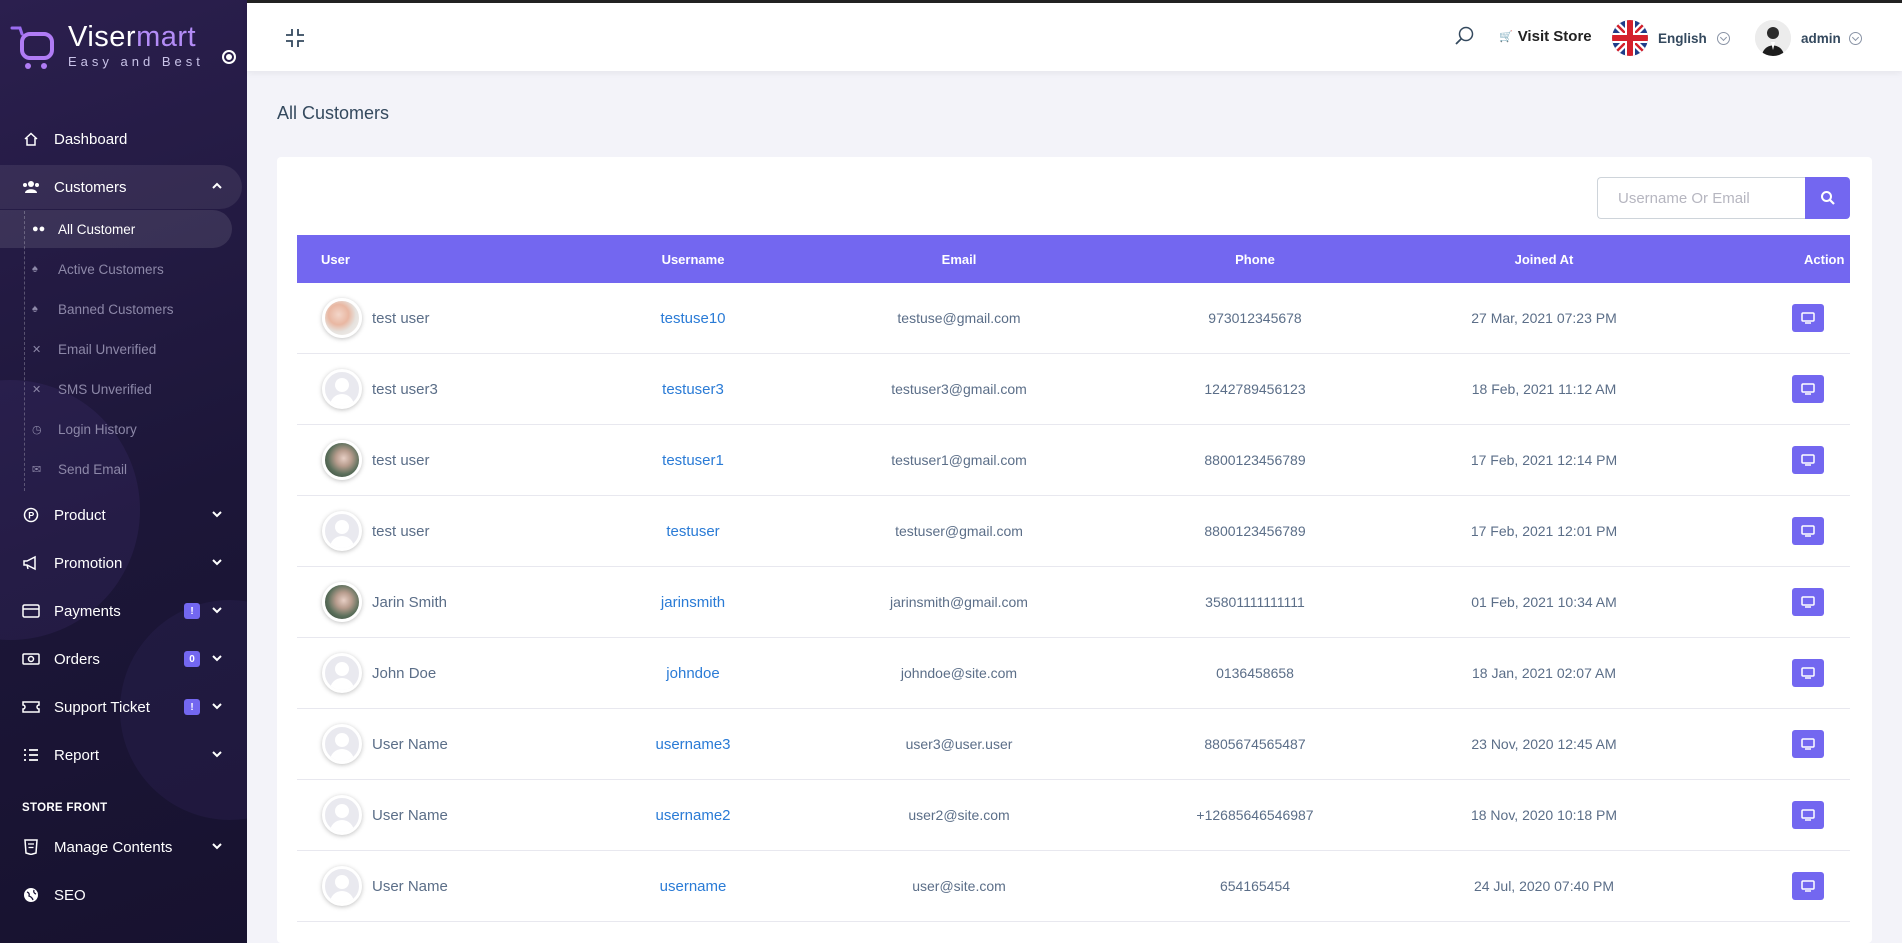  Describe the element at coordinates (959, 815) in the screenshot. I see `cell-email: user2@site.com` at that location.